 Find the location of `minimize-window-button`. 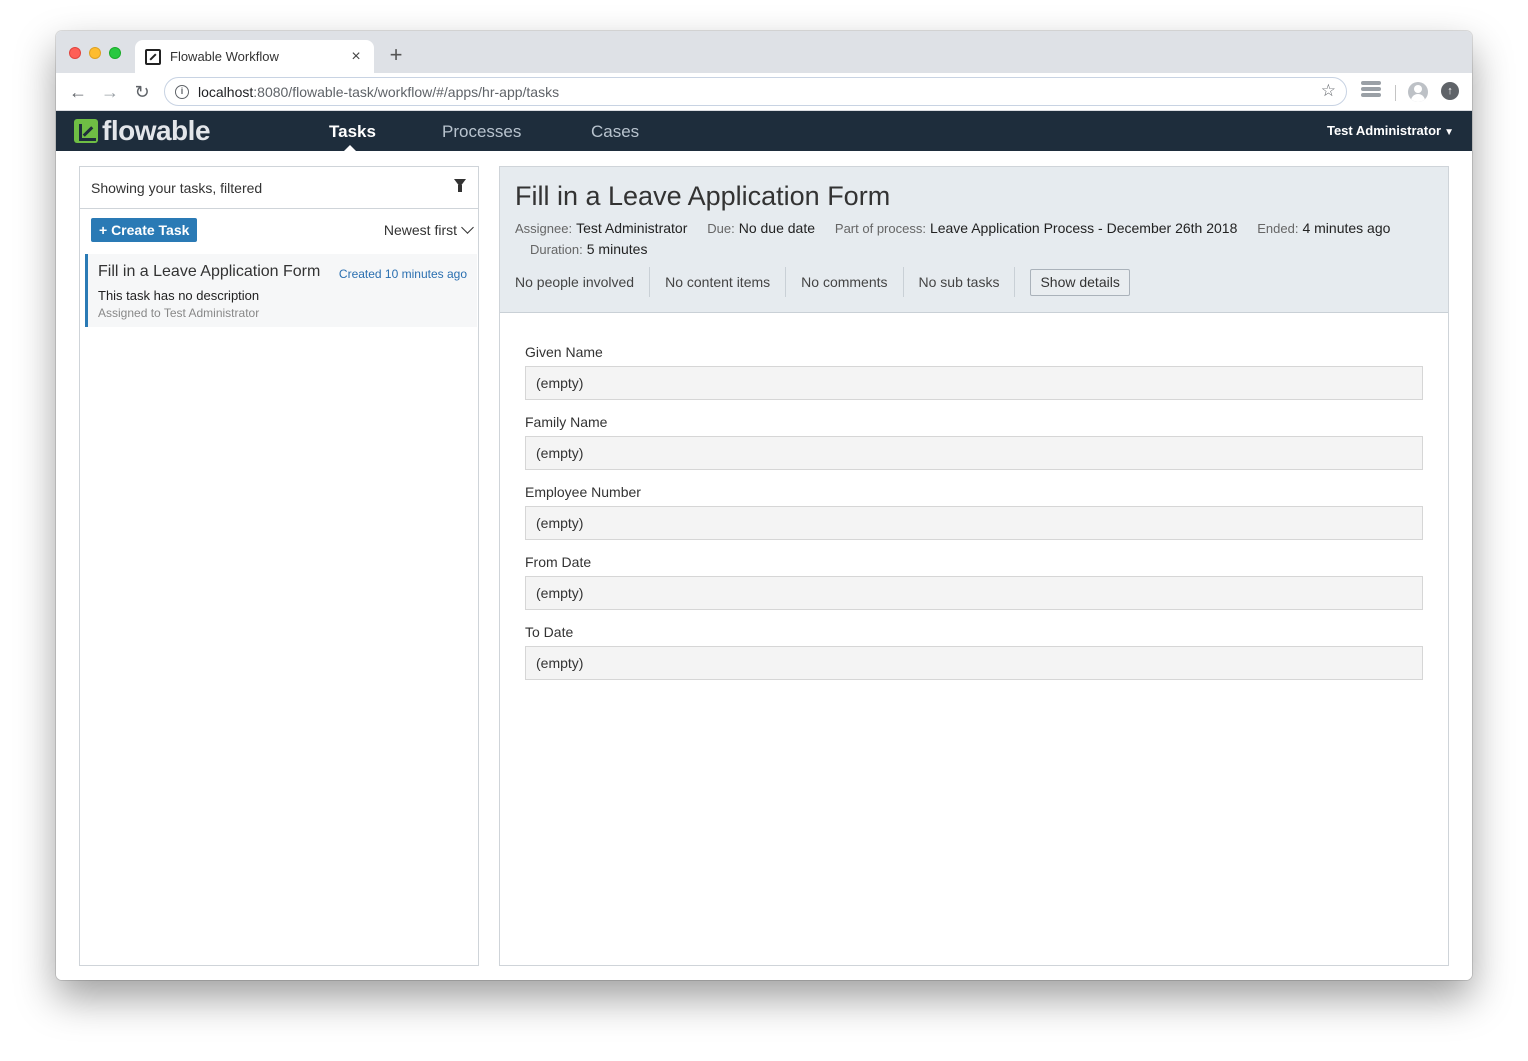

minimize-window-button is located at coordinates (95, 53).